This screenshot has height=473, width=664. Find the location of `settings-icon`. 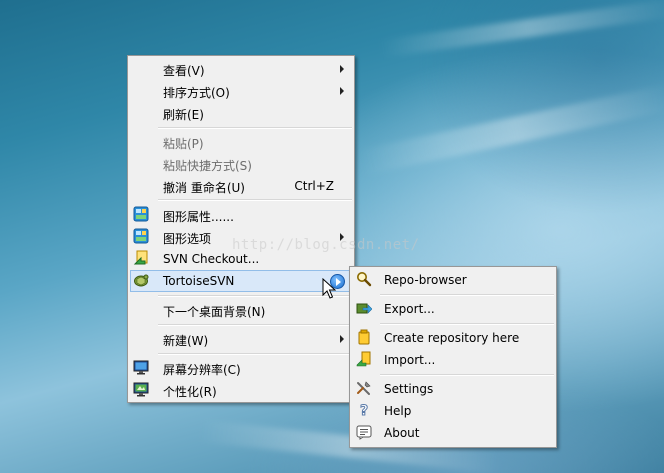

settings-icon is located at coordinates (364, 388).